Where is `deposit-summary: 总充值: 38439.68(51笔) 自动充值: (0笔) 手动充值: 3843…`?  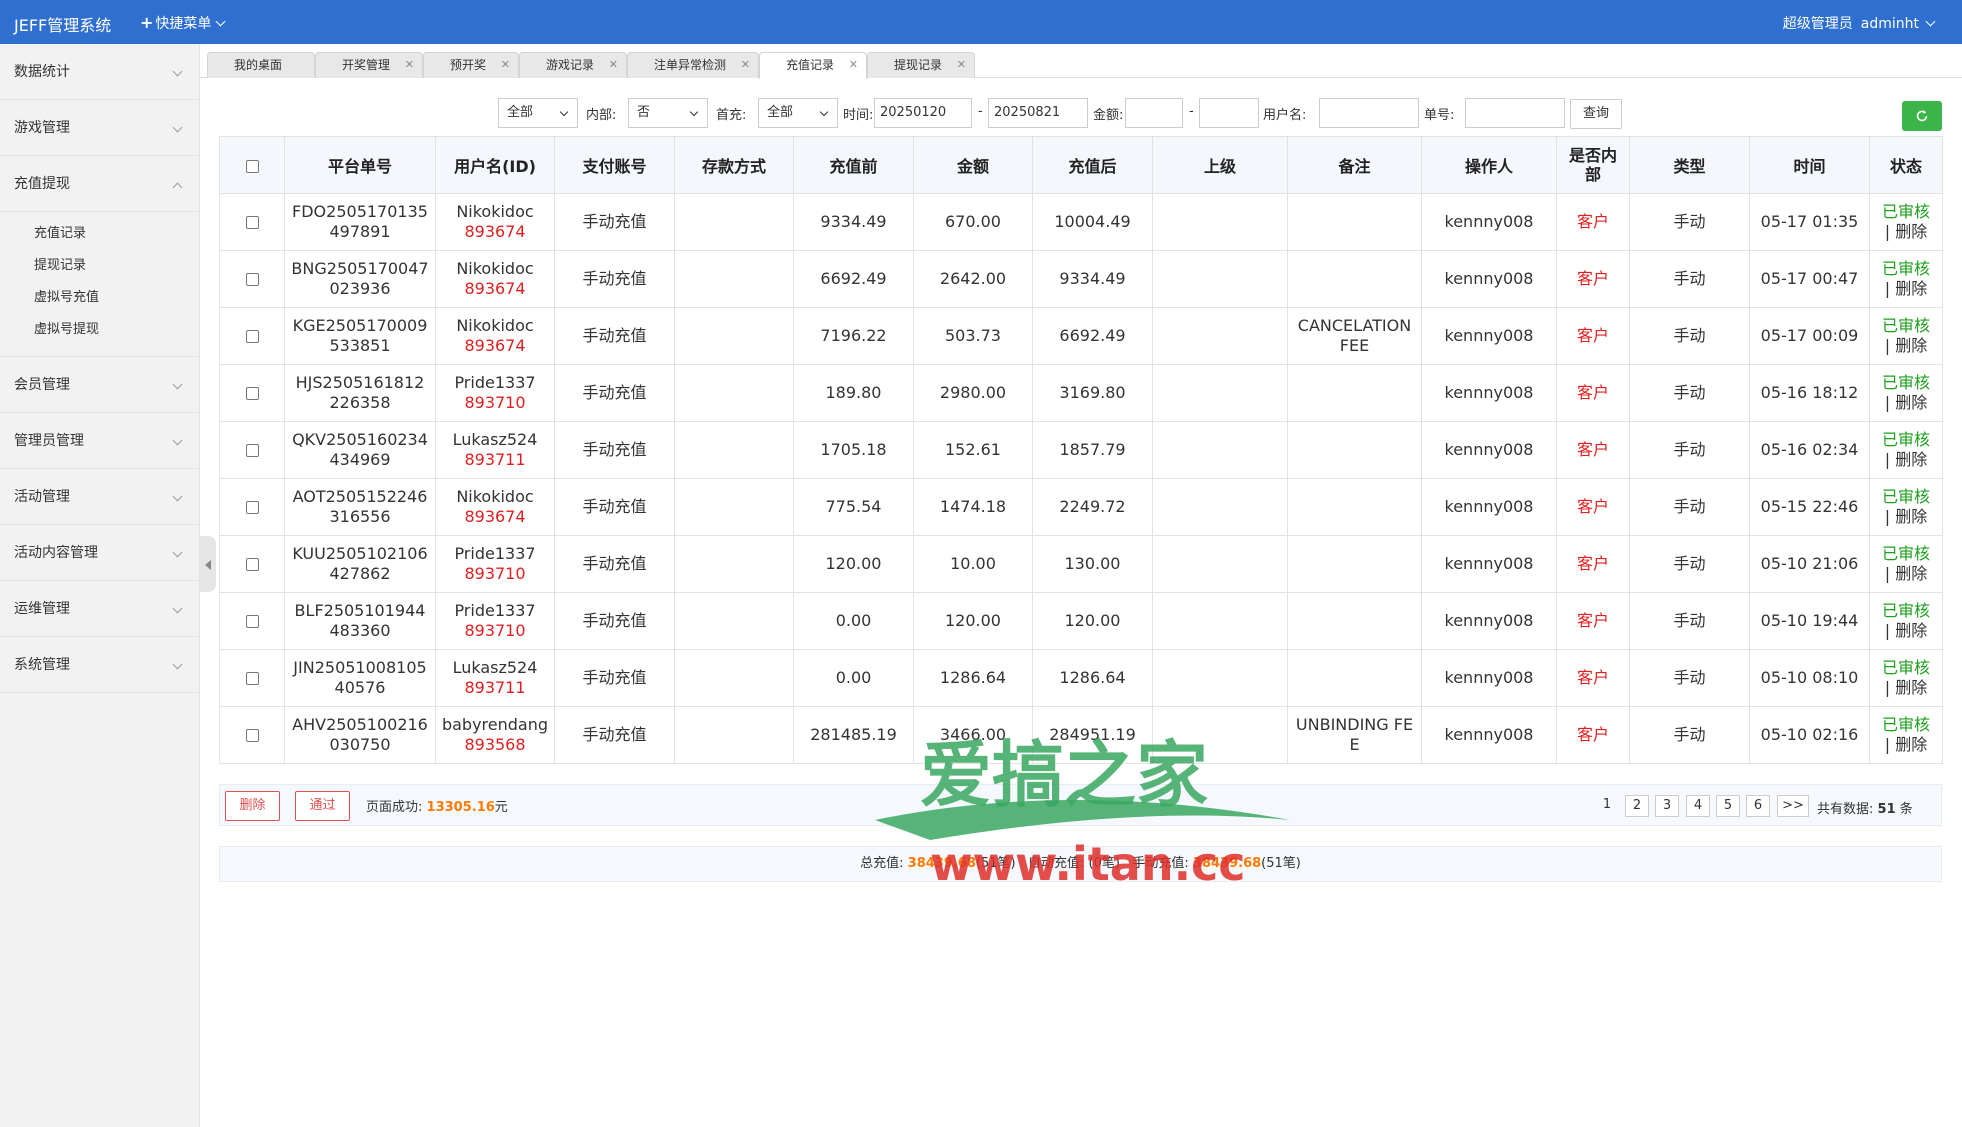
deposit-summary: 总充值: 38439.68(51笔) 自动充值: (0笔) 手动充值: 3843… is located at coordinates (1080, 864).